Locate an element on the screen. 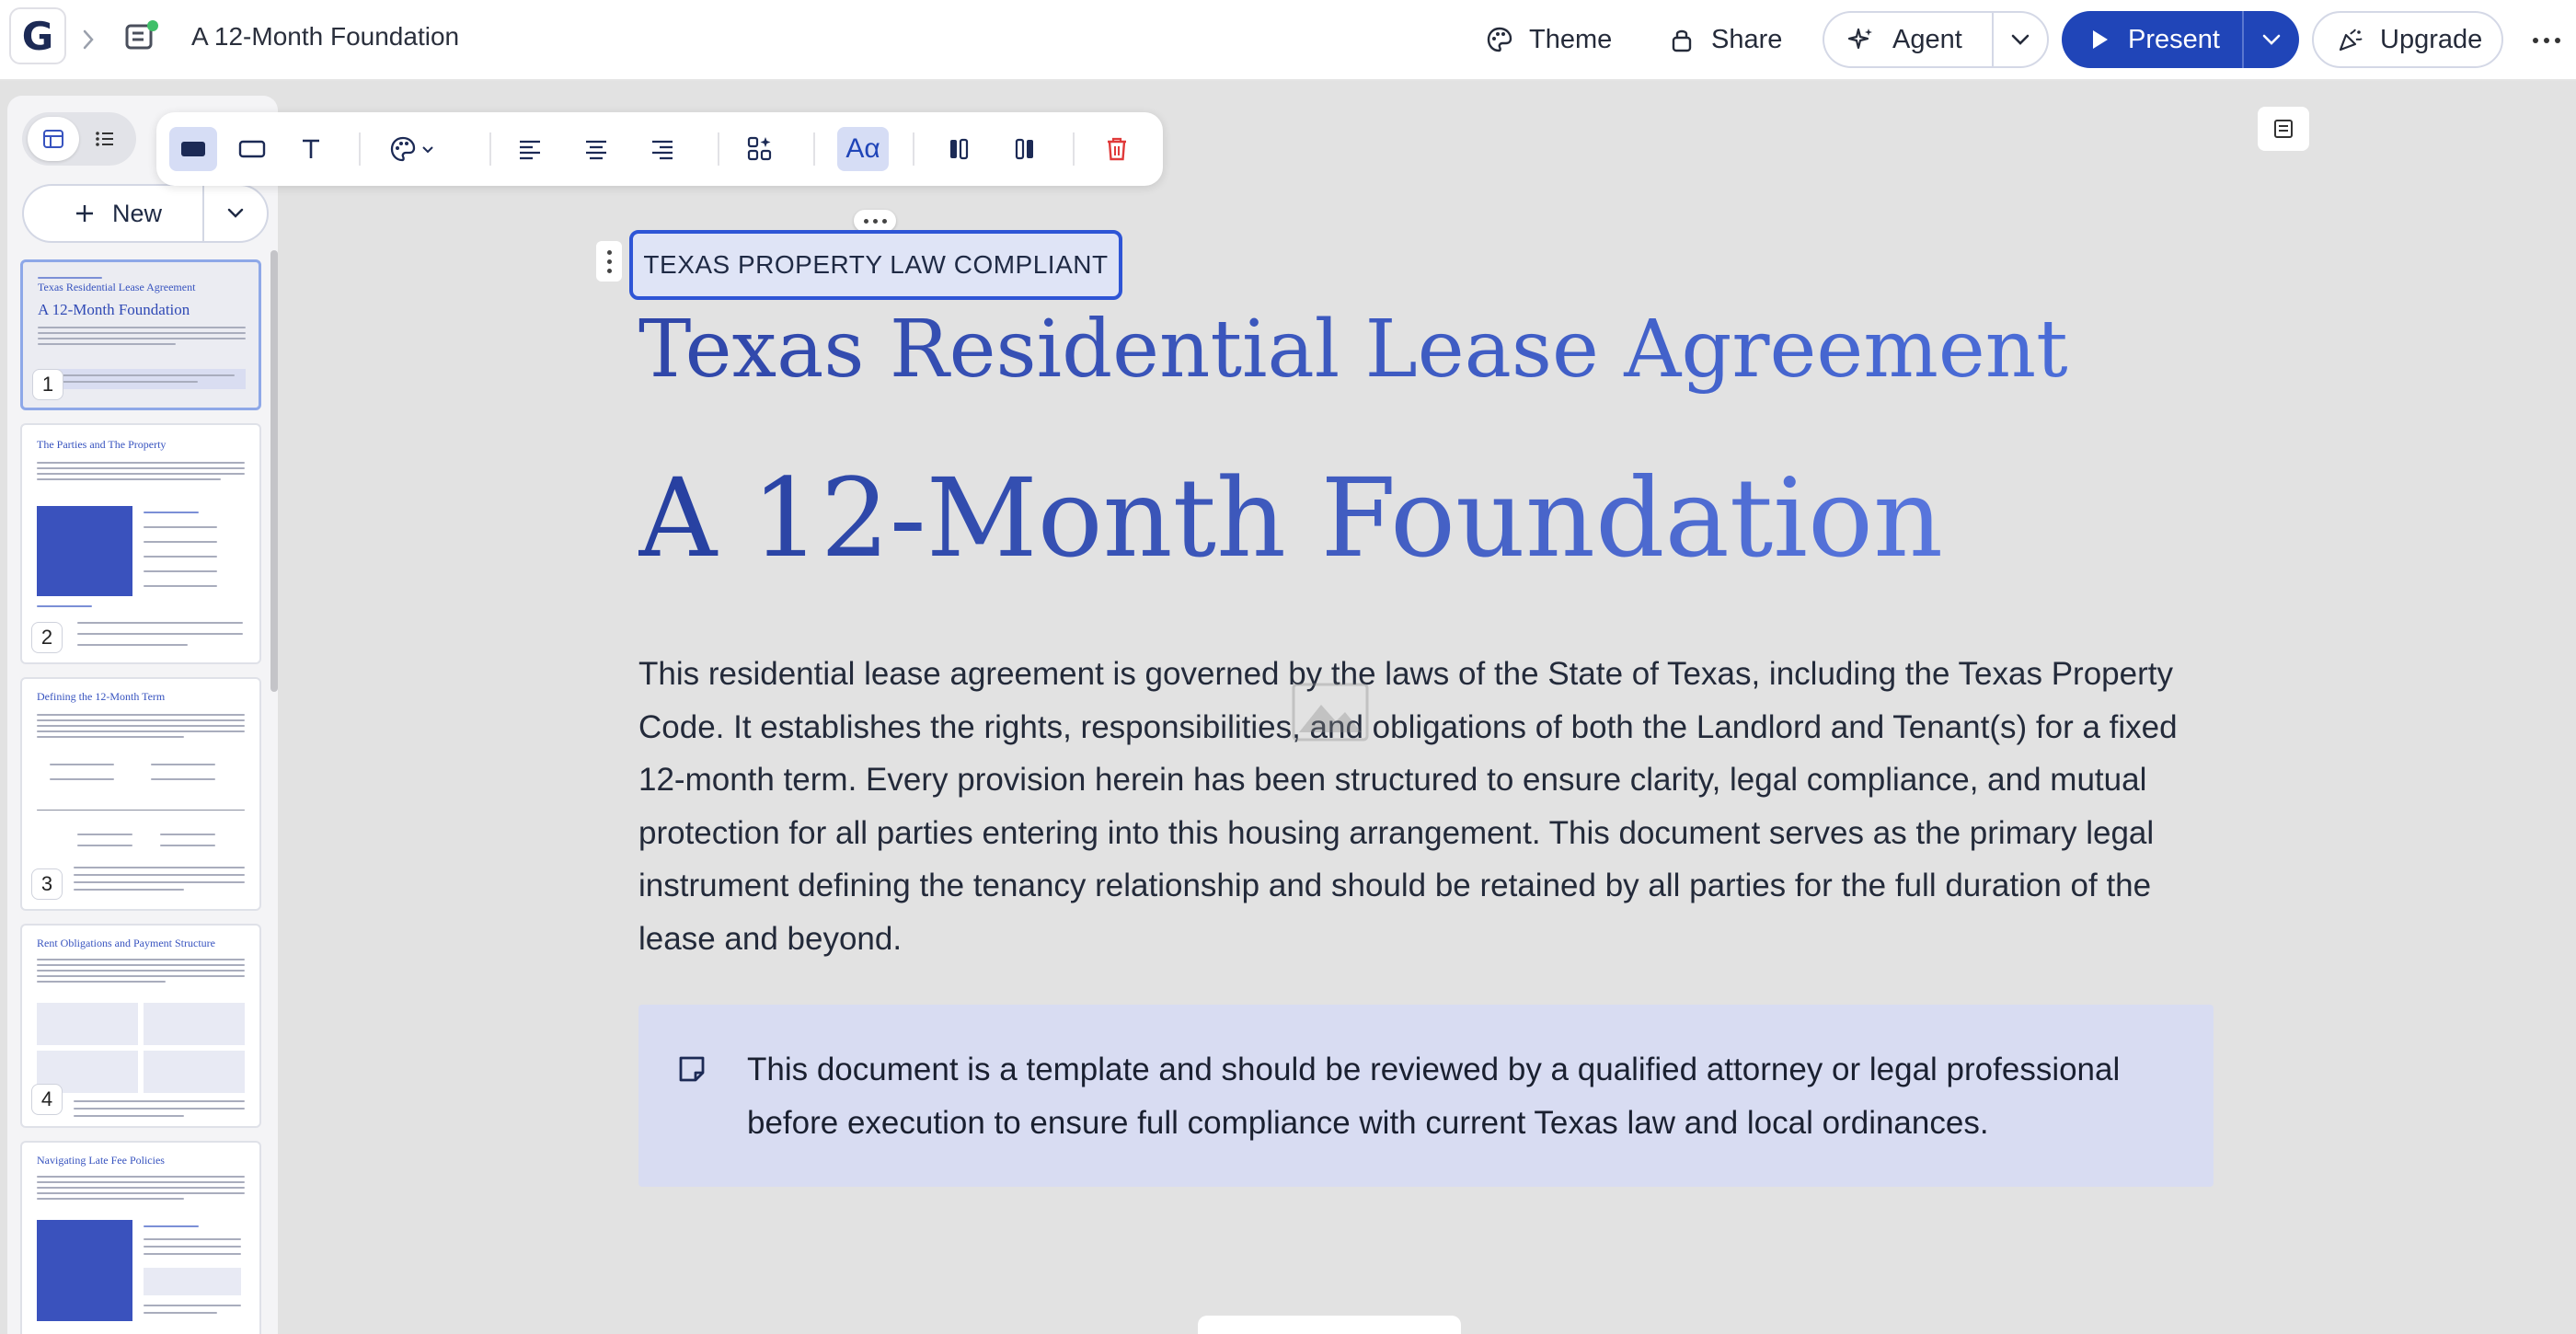 This screenshot has width=2576, height=1334. slide-number: 1 is located at coordinates (47, 384).